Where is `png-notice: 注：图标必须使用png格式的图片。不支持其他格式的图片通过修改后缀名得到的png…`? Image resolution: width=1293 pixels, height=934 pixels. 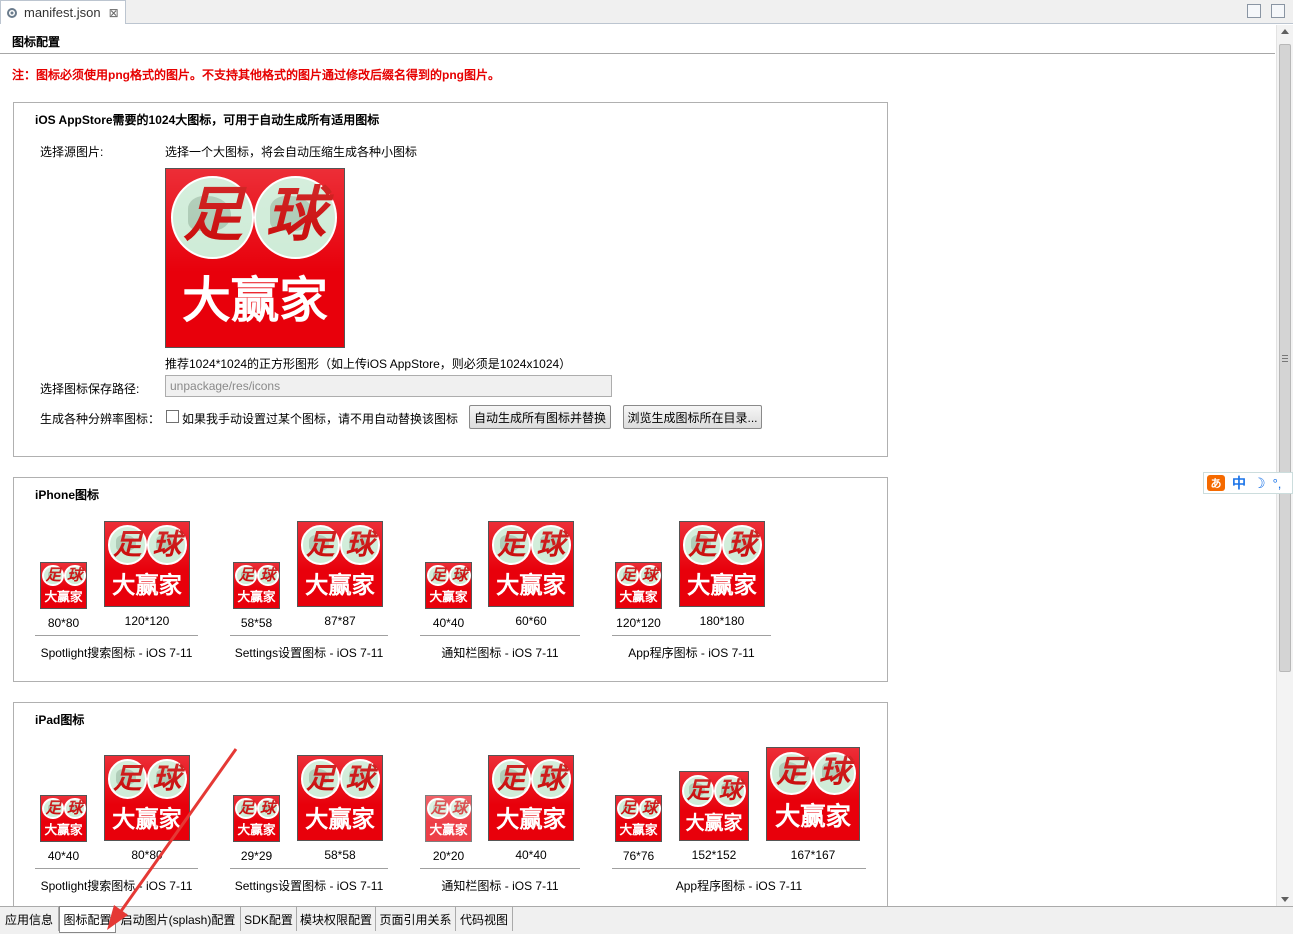
png-notice: 注：图标必须使用png格式的图片。不支持其他格式的图片通过修改后缀名得到的png… is located at coordinates (256, 75).